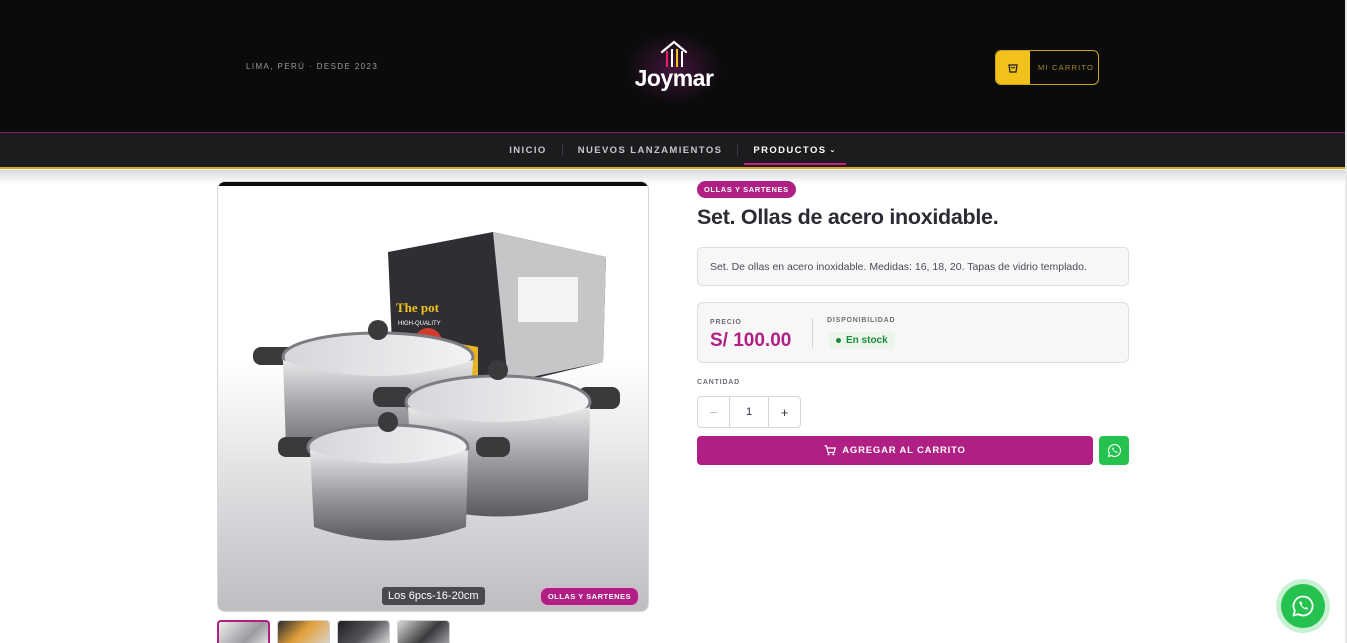 This screenshot has width=1347, height=643. What do you see at coordinates (838, 340) in the screenshot?
I see `status-dot-icon` at bounding box center [838, 340].